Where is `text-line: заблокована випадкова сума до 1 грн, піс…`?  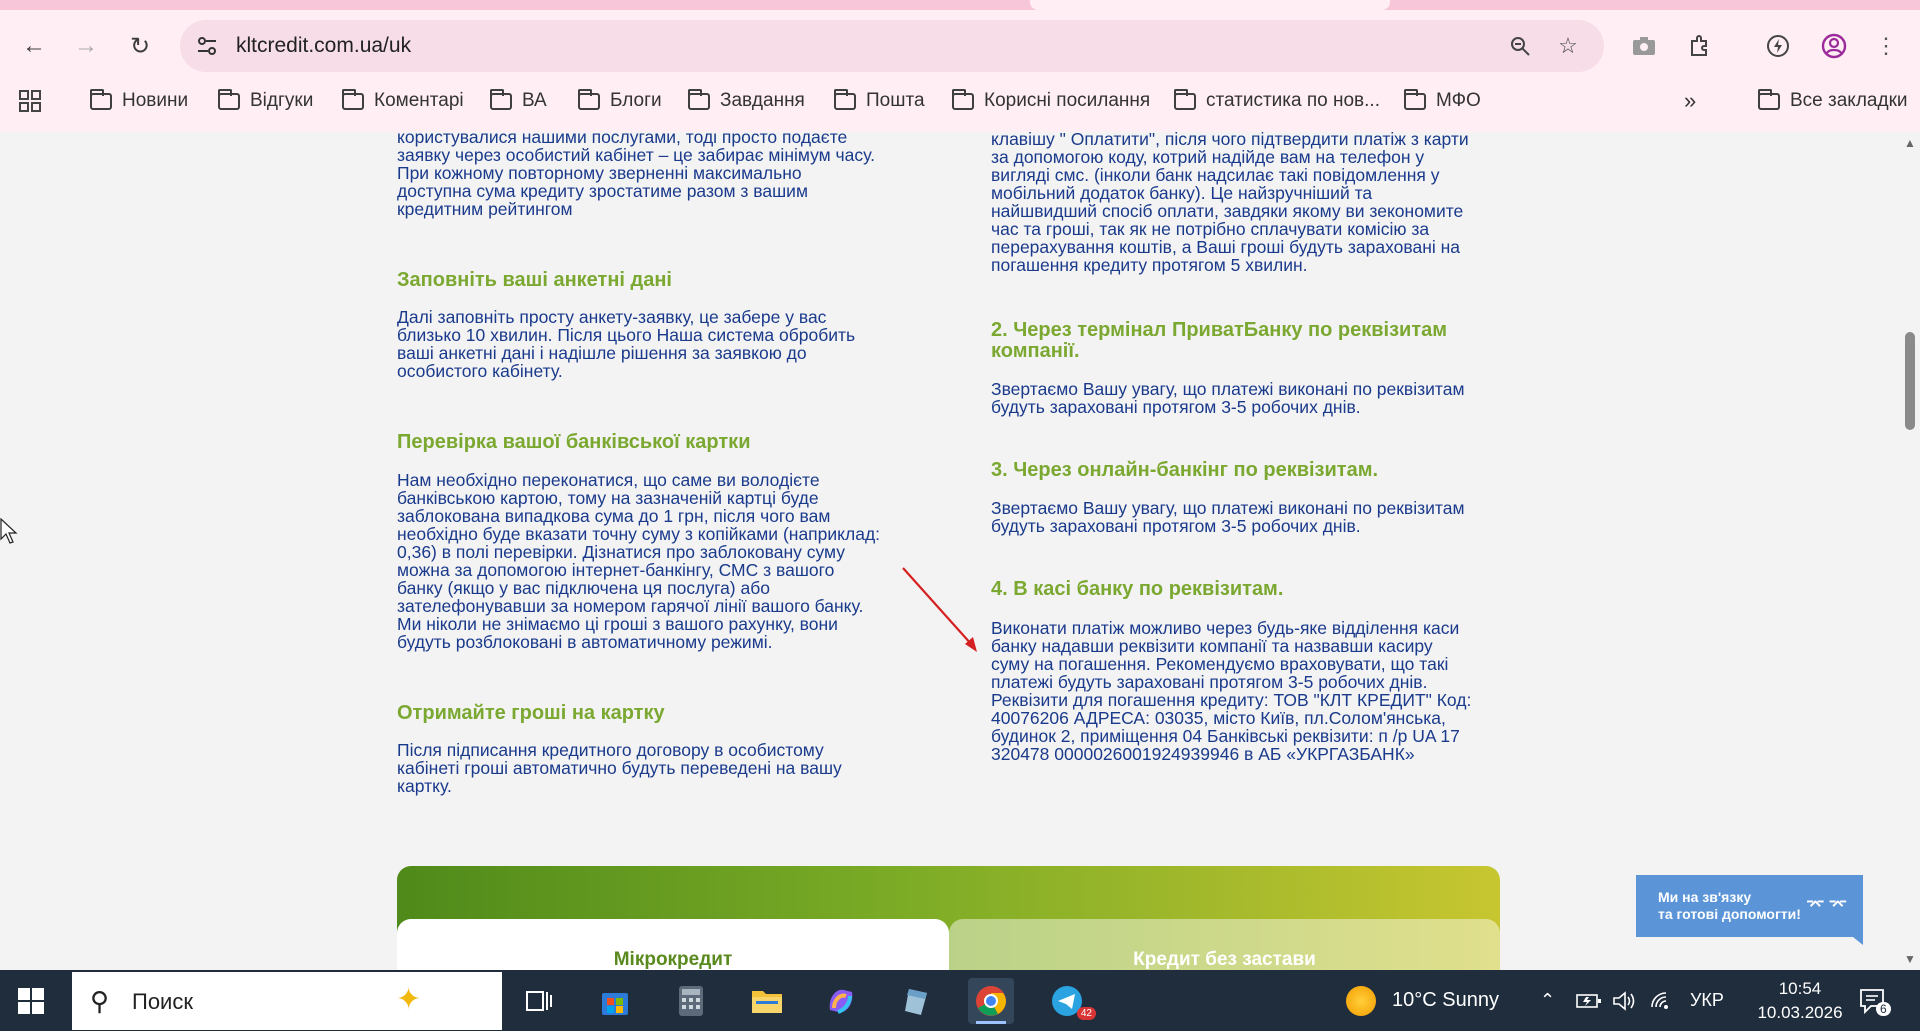 text-line: заблокована випадкова сума до 1 грн, піс… is located at coordinates (614, 516).